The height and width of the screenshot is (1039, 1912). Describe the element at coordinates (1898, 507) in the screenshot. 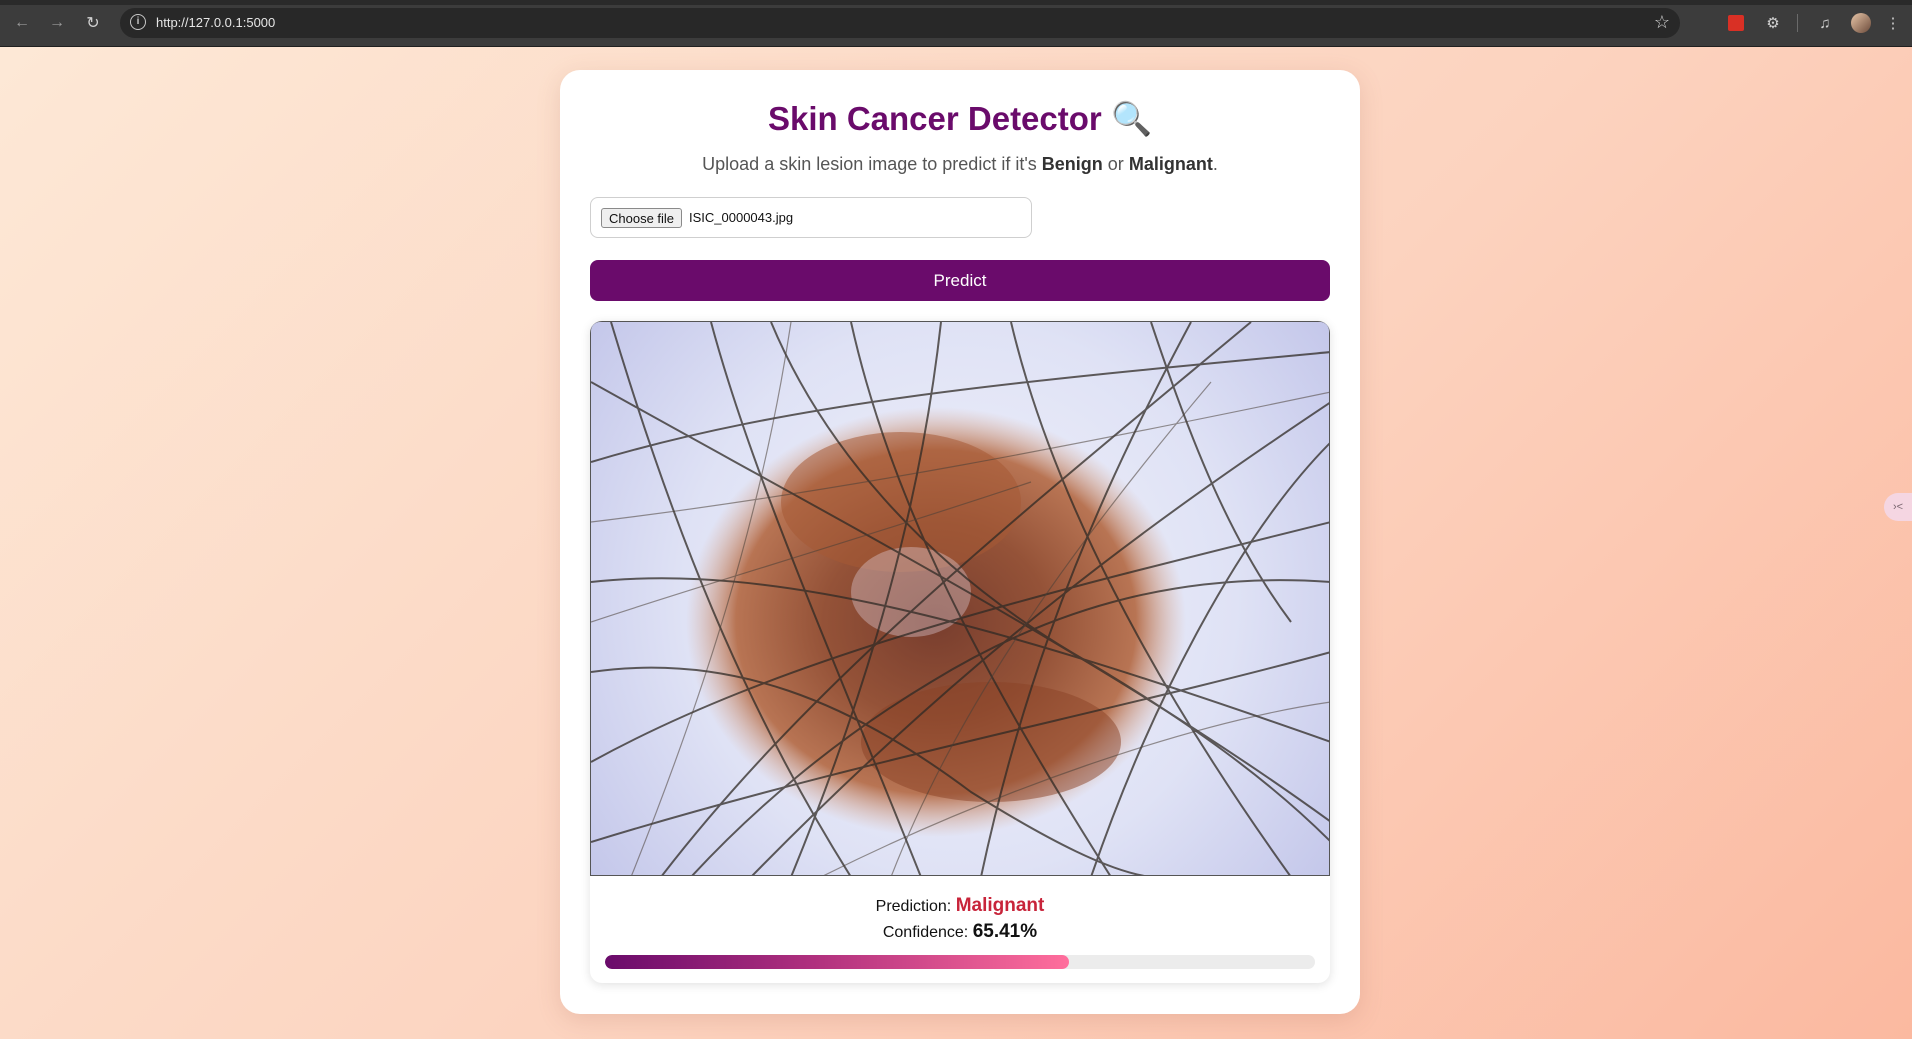

I see `side-panel-tab-icon: ›<` at that location.